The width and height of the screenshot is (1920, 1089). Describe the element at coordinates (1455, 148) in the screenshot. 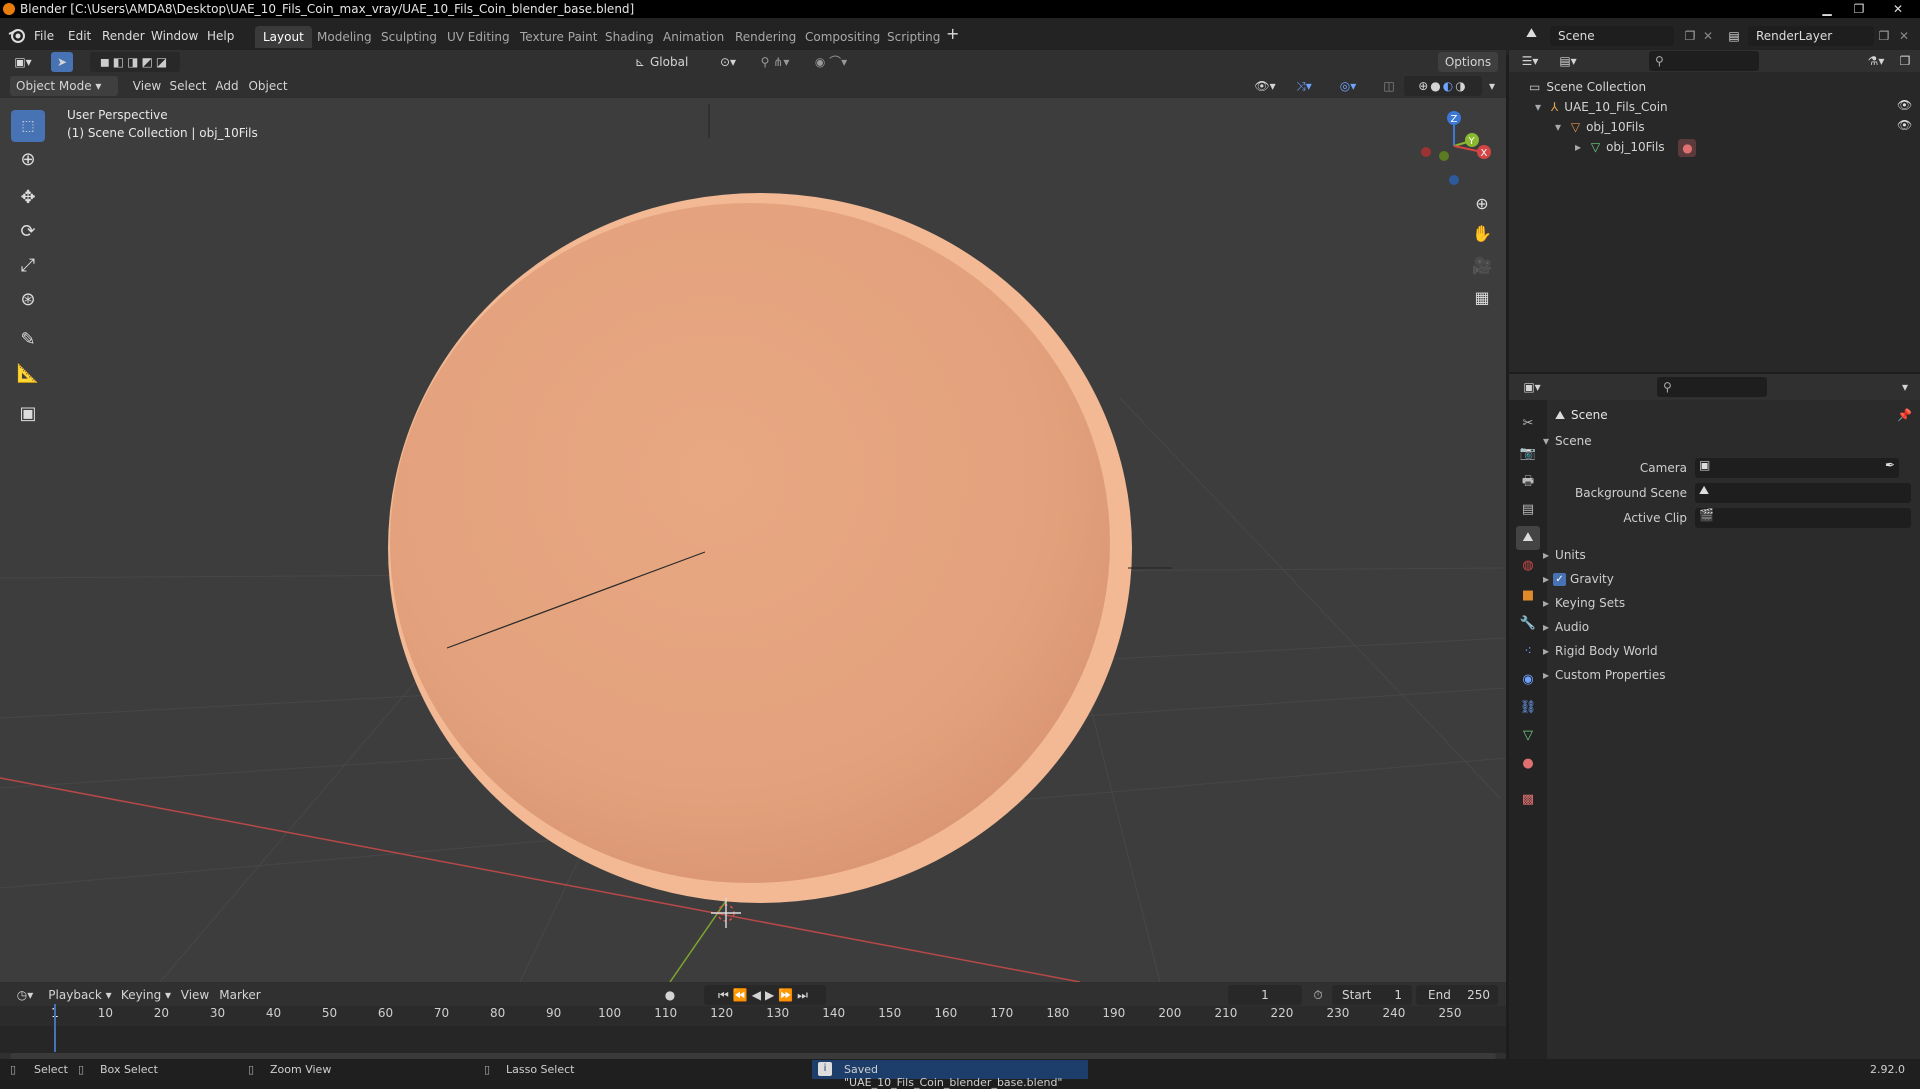

I see `navigation-gizmo: Z Y X` at that location.